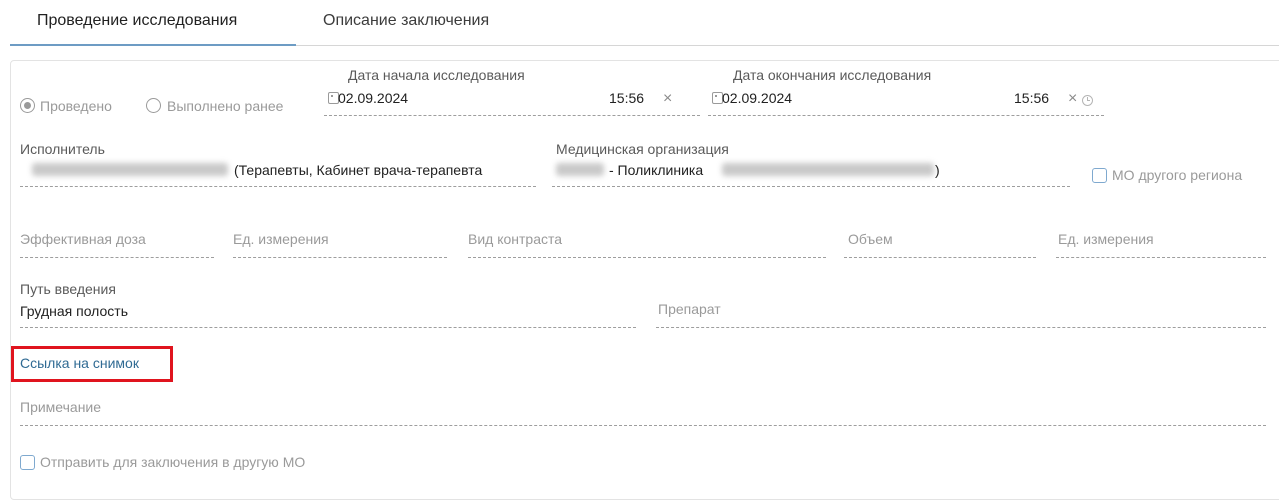 The height and width of the screenshot is (500, 1279). Describe the element at coordinates (281, 239) in the screenshot. I see `unit-field-1: Ед. измерения` at that location.